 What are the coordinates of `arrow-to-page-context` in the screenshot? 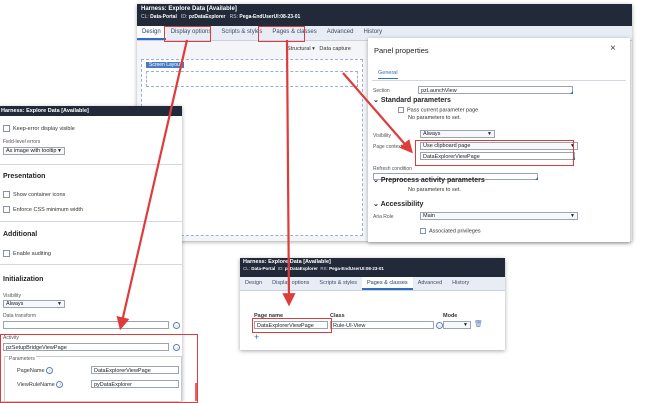 It's located at (377, 113).